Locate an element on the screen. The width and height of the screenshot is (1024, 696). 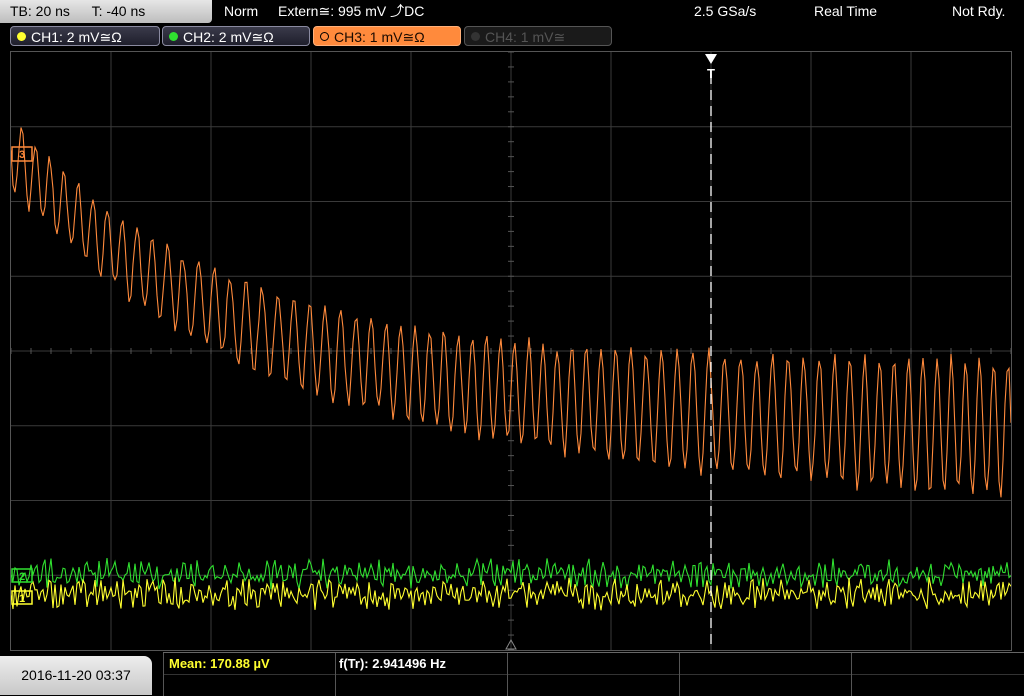
ch1-label: CH1: 2 mV≅Ω is located at coordinates (76, 37).